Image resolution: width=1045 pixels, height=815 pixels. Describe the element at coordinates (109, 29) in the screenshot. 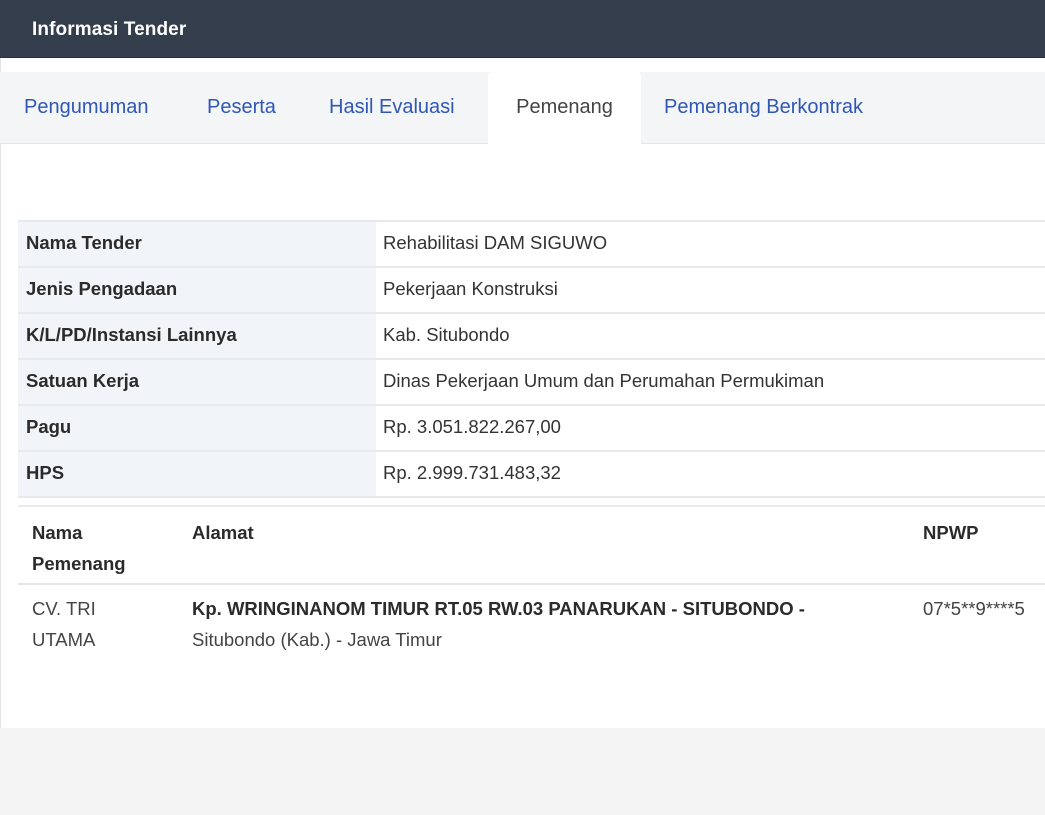

I see `page-title: Informasi Tender` at that location.